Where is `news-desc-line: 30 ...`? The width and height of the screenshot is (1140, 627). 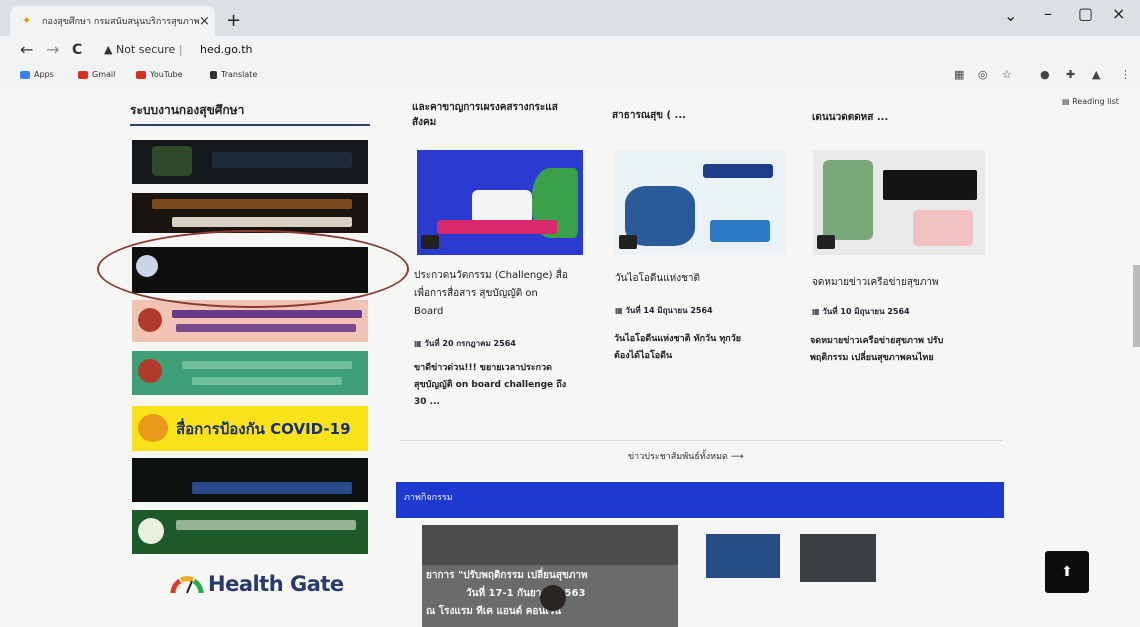
news-desc-line: 30 ... is located at coordinates (427, 402).